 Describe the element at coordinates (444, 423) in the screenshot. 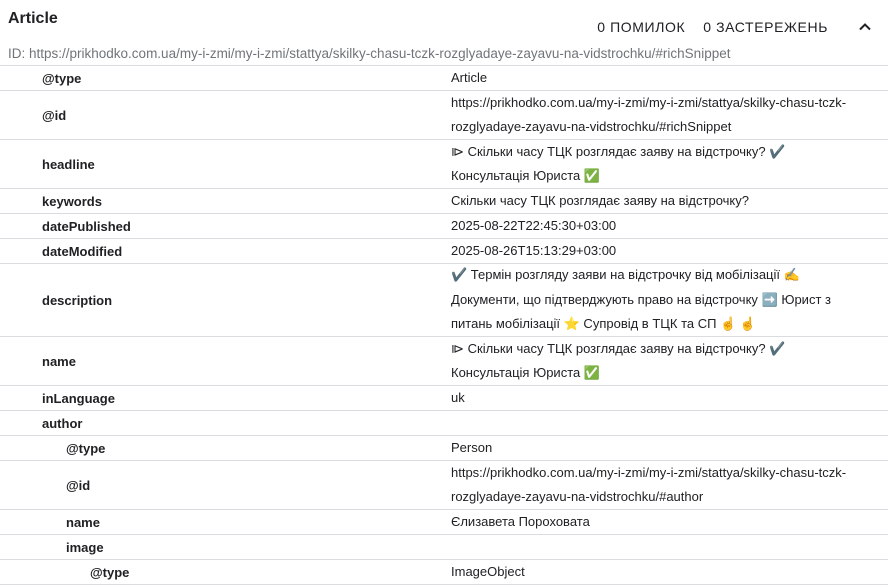

I see `table-row: author` at that location.